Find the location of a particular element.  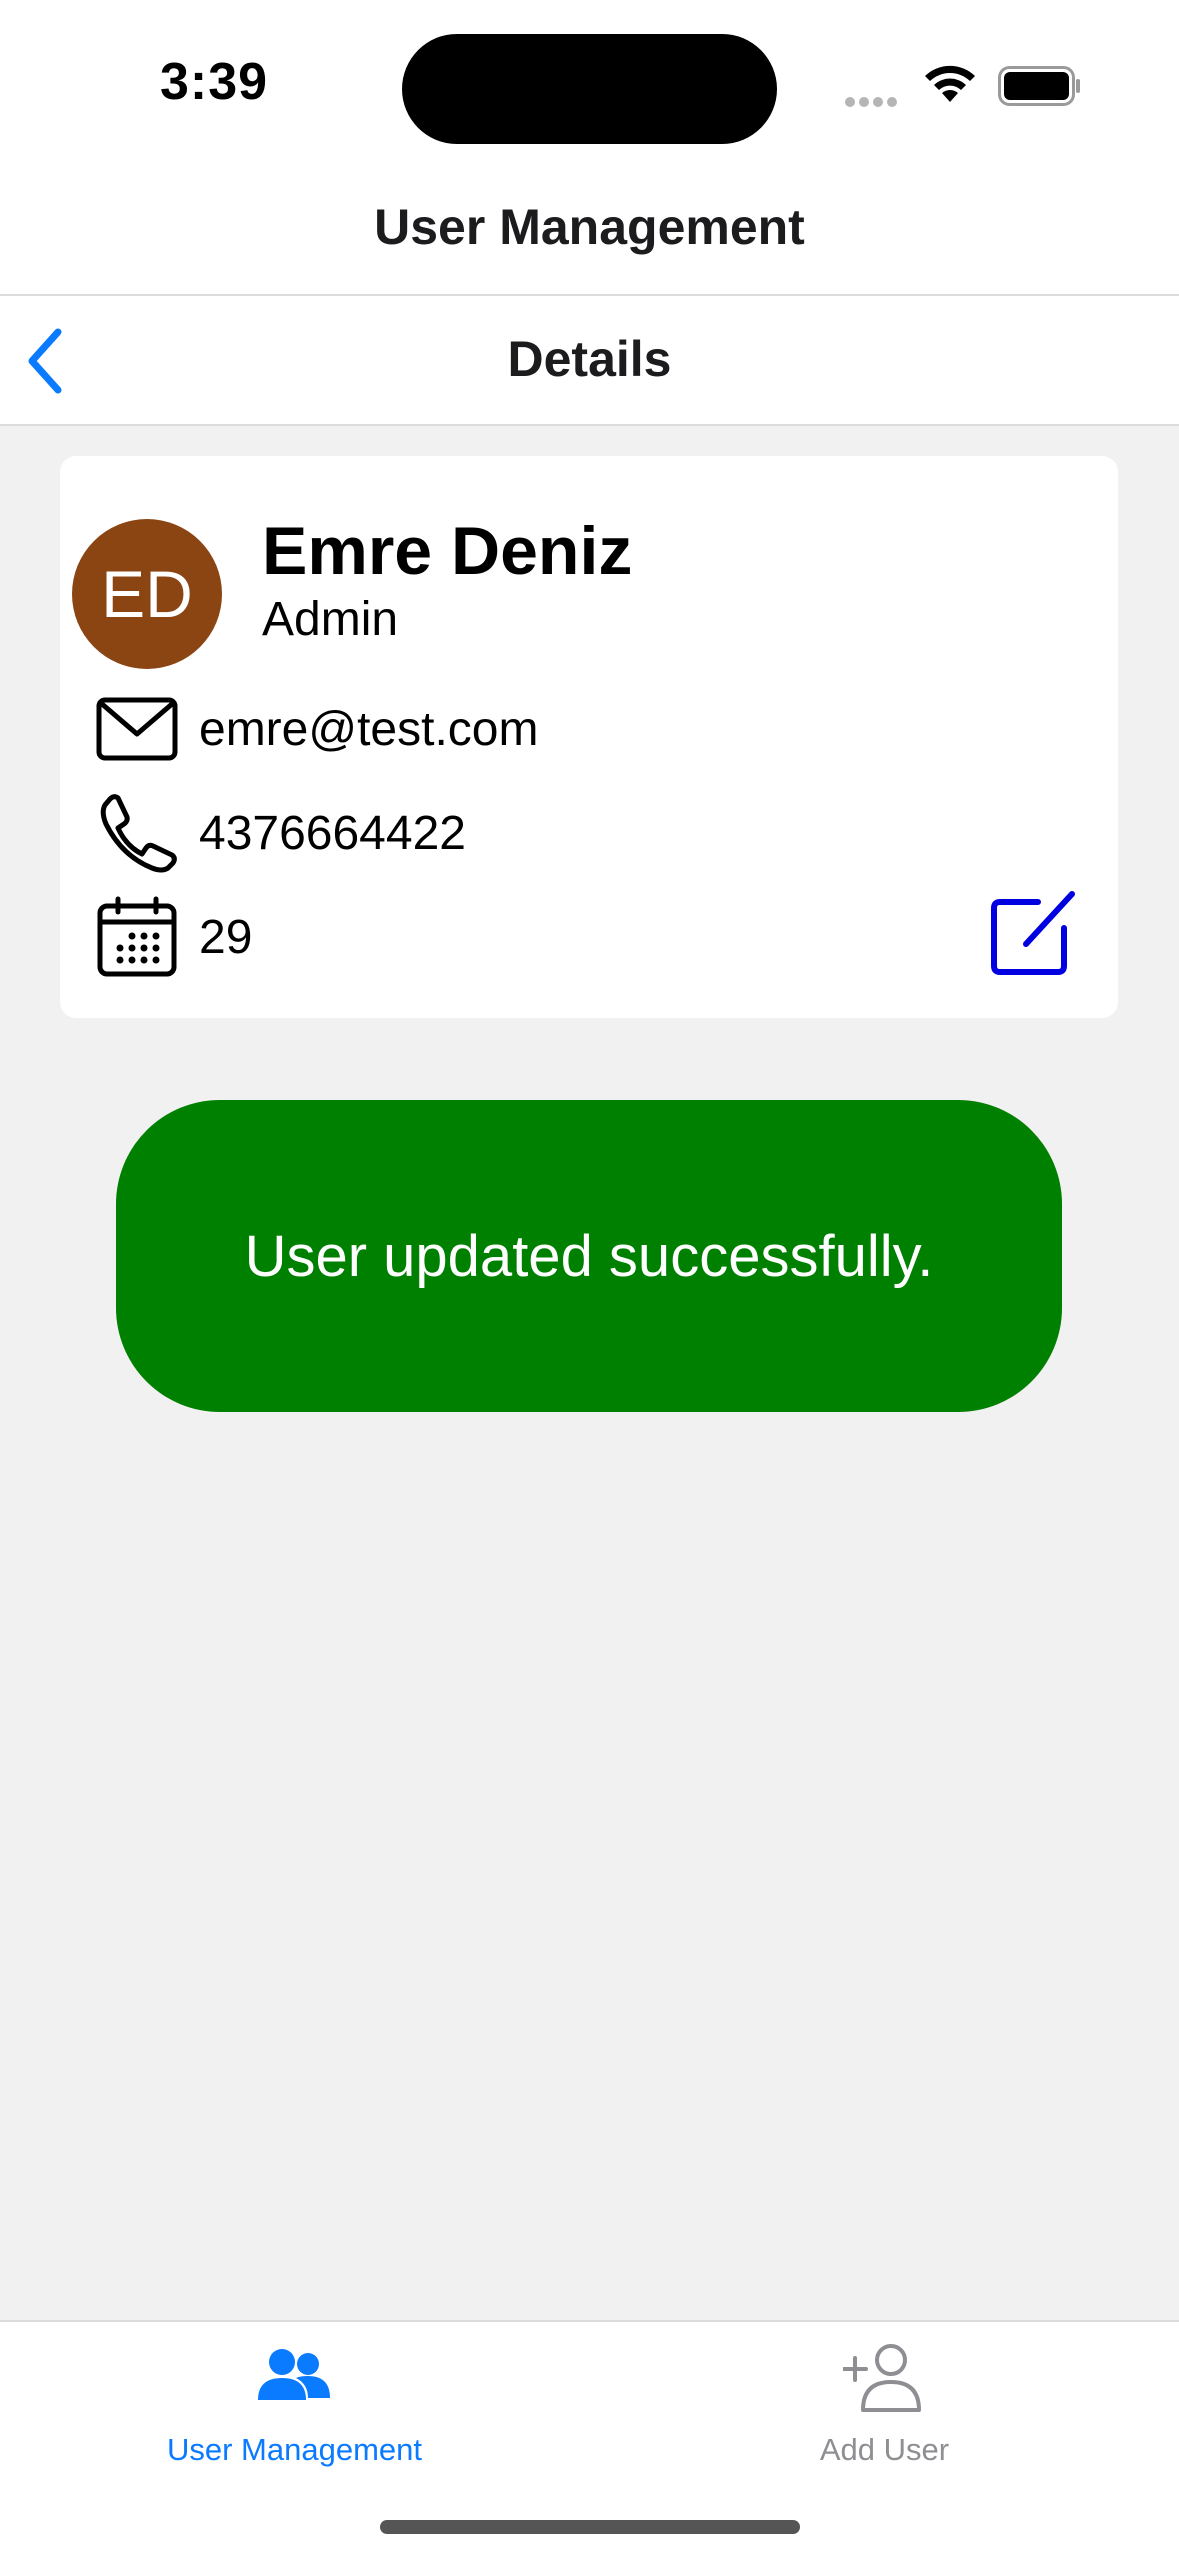

phone-icon is located at coordinates (138, 833).